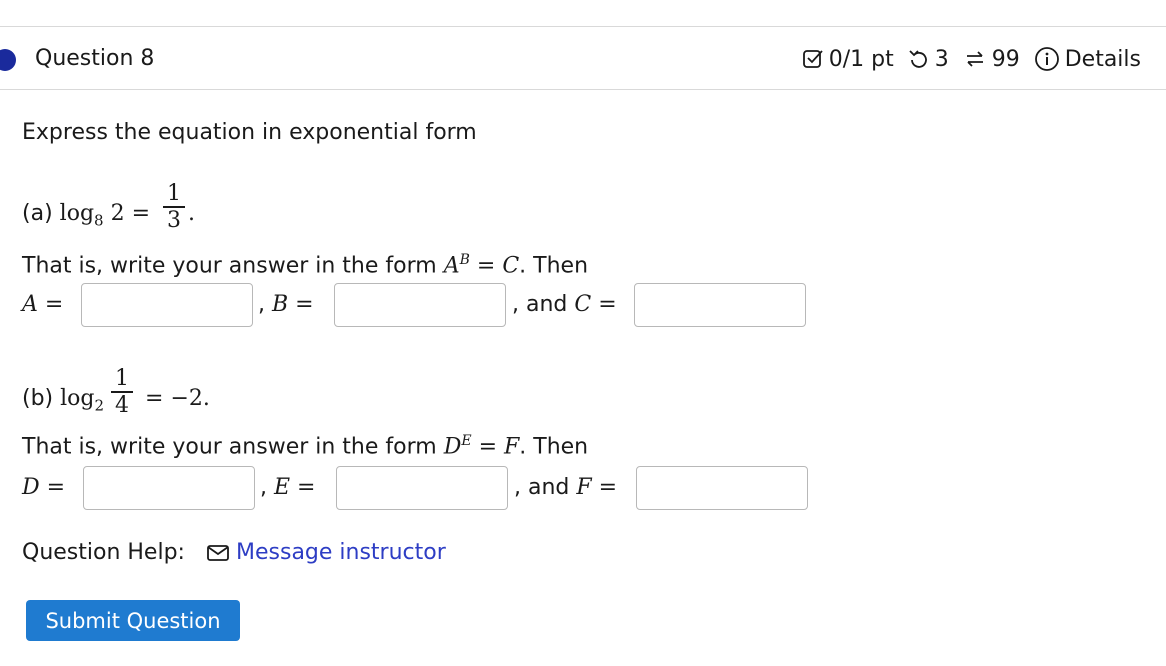 The height and width of the screenshot is (666, 1166). I want to click on score-indicator: 0/1 pt, so click(848, 59).